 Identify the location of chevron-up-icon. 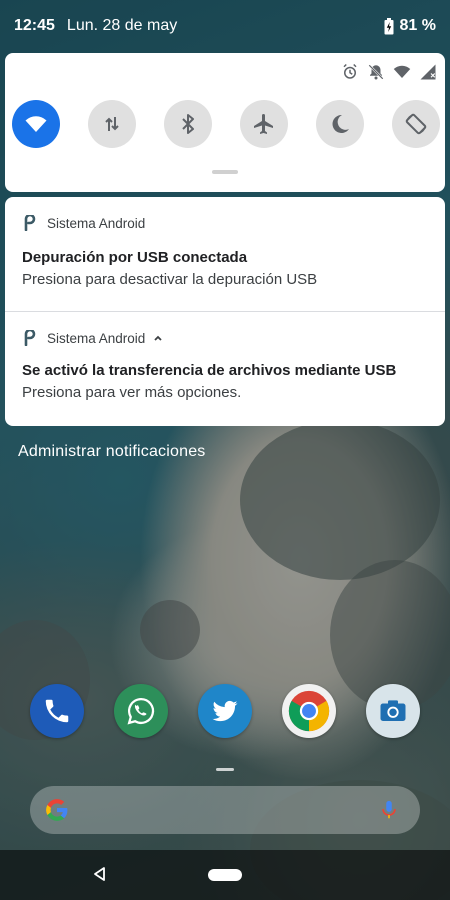
(158, 338).